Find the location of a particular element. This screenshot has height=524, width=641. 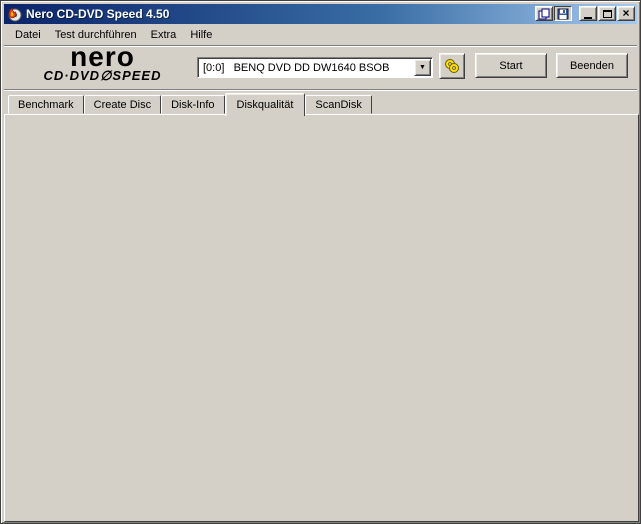

copy-icon is located at coordinates (544, 14).